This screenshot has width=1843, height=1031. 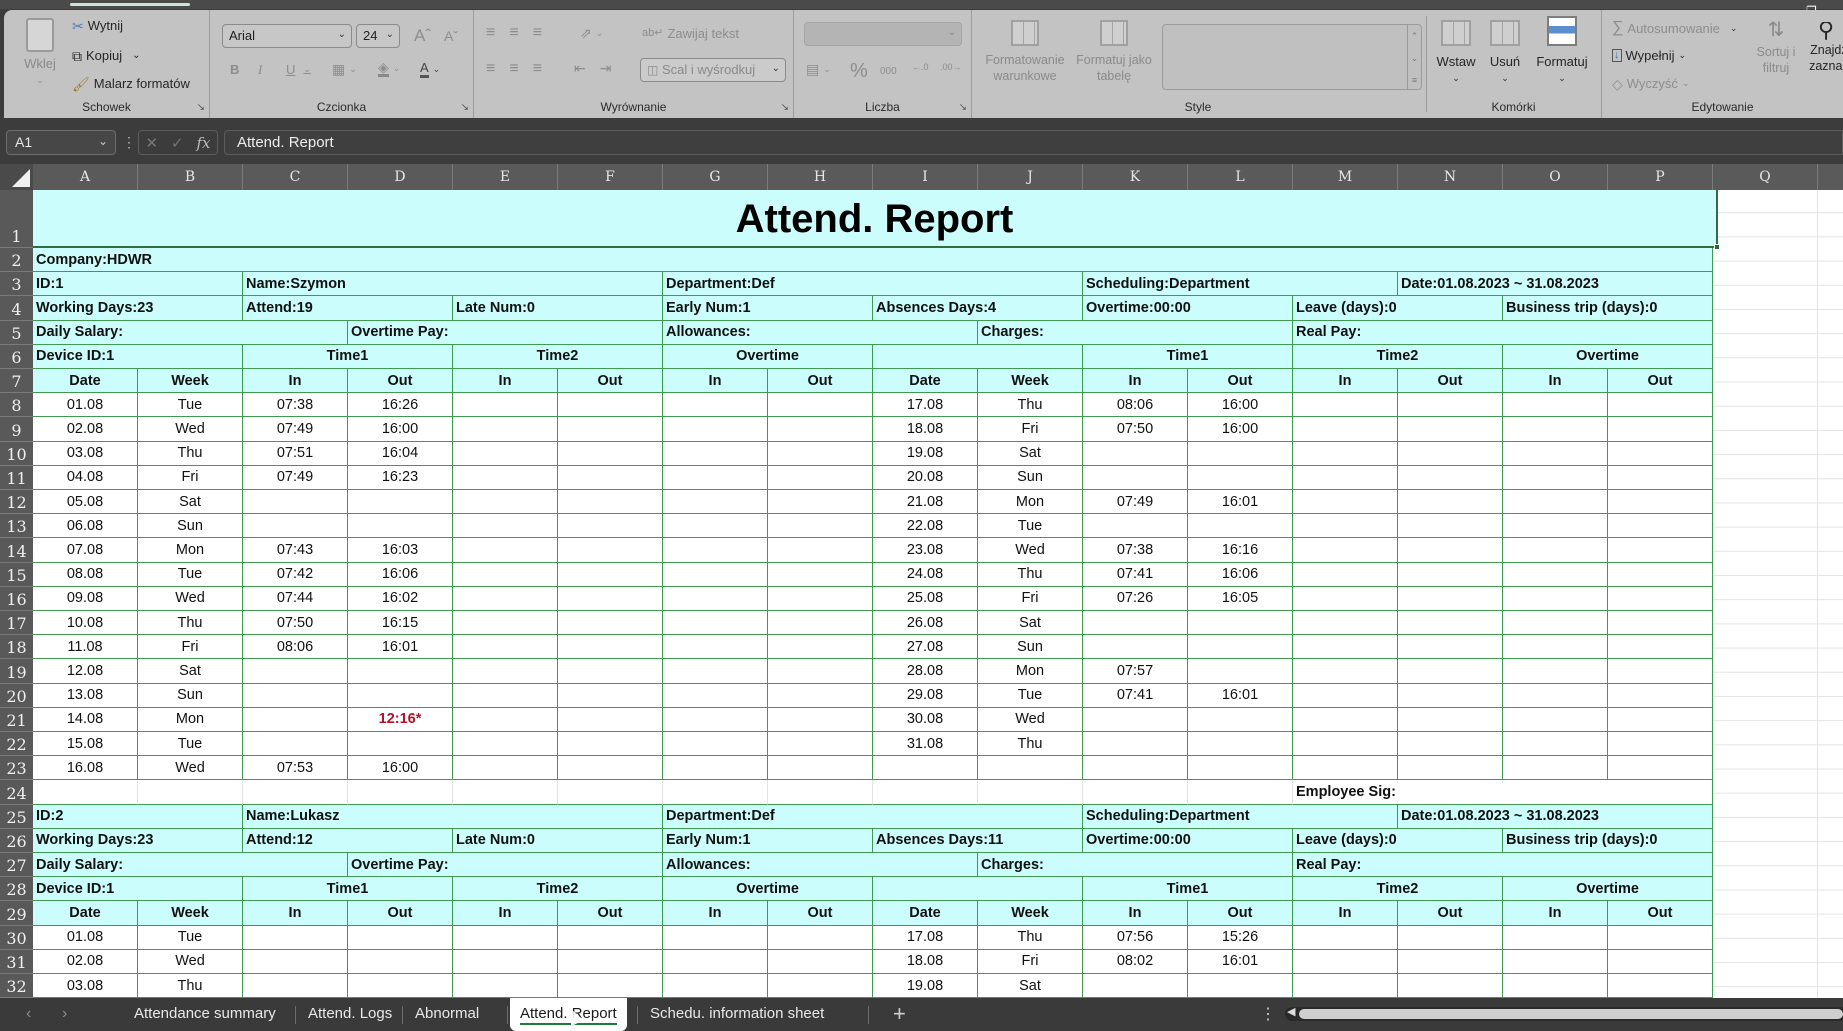 What do you see at coordinates (818, 69) in the screenshot?
I see `accounting-format-button: ▤ ⌄` at bounding box center [818, 69].